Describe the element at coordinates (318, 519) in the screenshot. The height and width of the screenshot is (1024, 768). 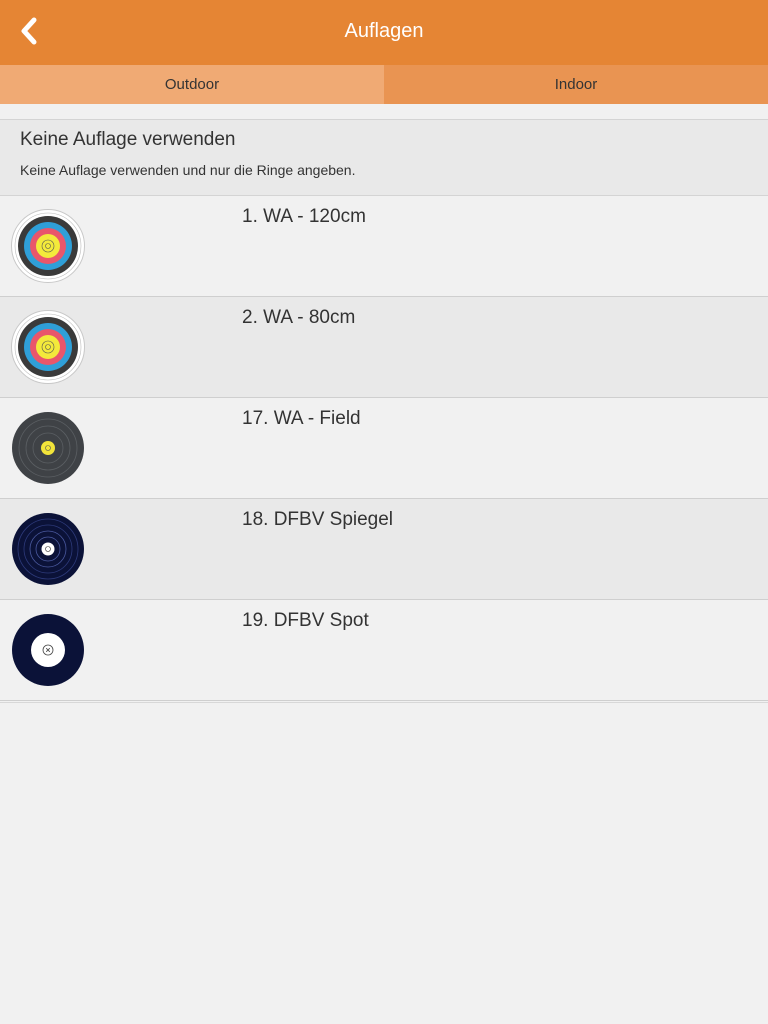
I see `target-label: 18. DFBV Spiegel` at that location.